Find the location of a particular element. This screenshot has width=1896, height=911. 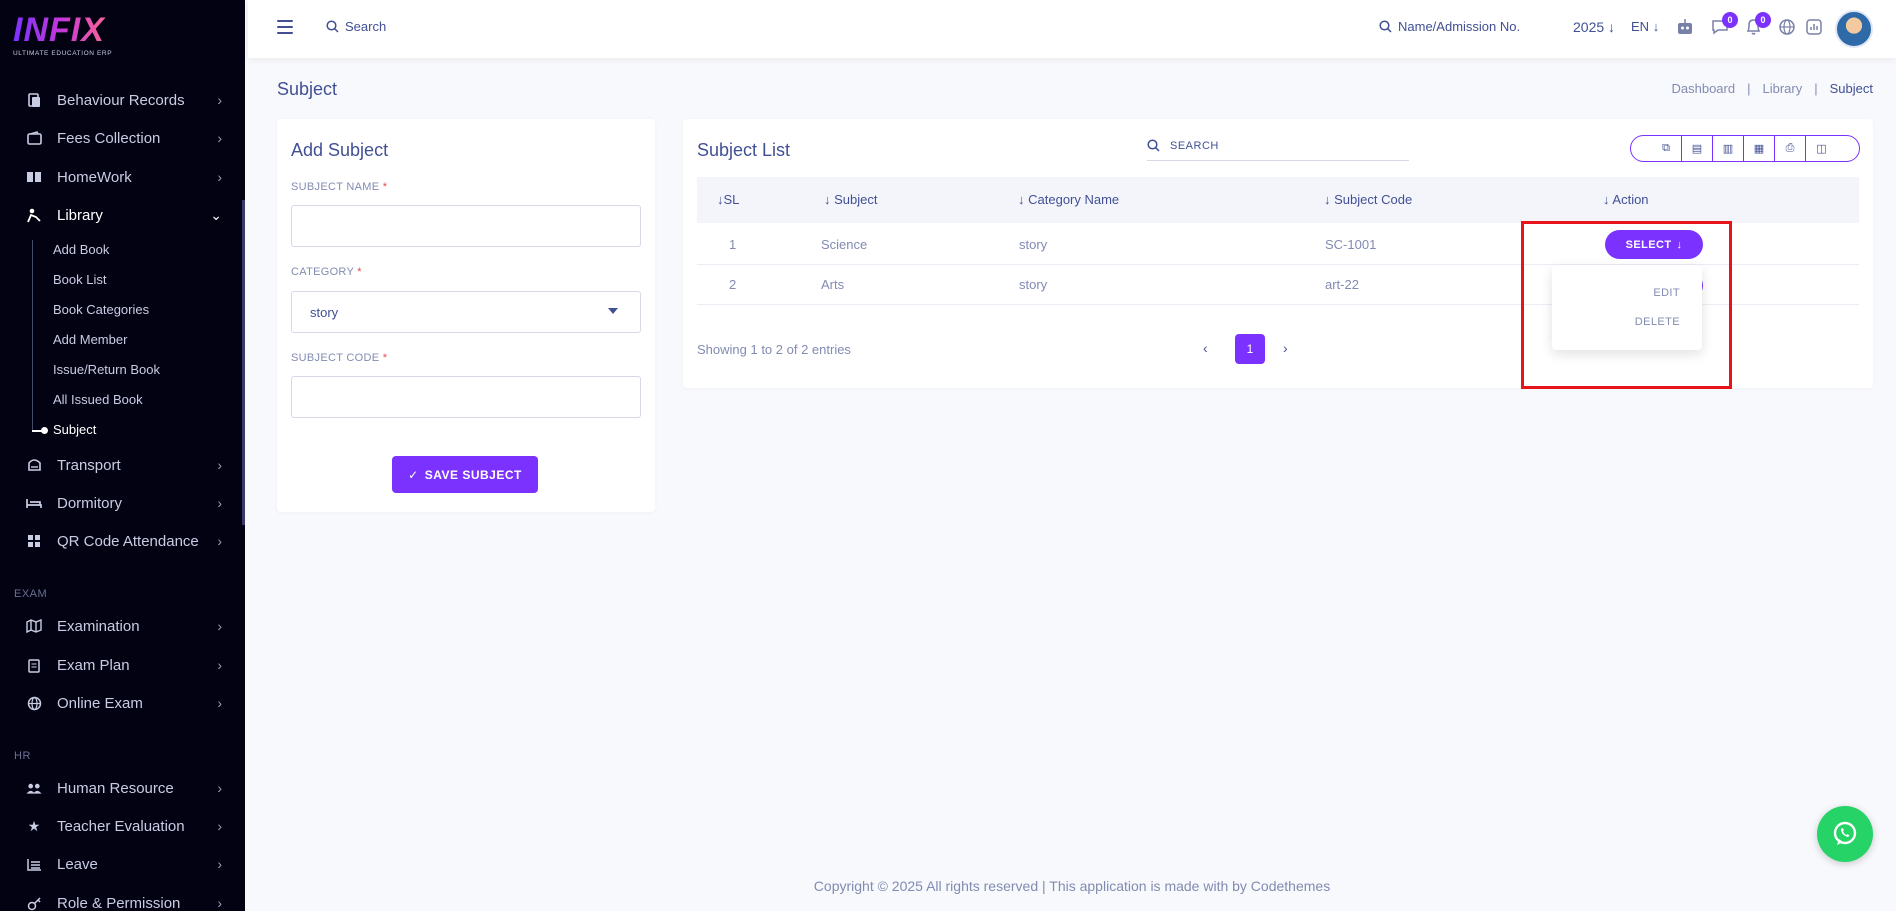

sidebar-item-role-permission: Role & Permission › is located at coordinates (121, 899).